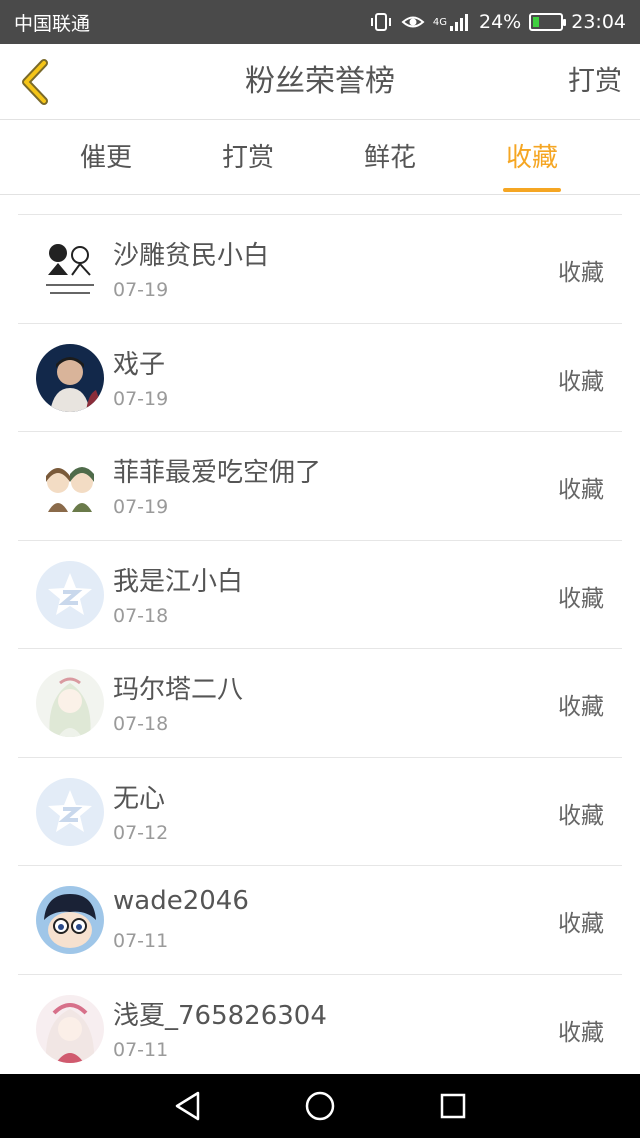  I want to click on list-item: 浅夏_765826304 07-11 收藏, so click(320, 1028).